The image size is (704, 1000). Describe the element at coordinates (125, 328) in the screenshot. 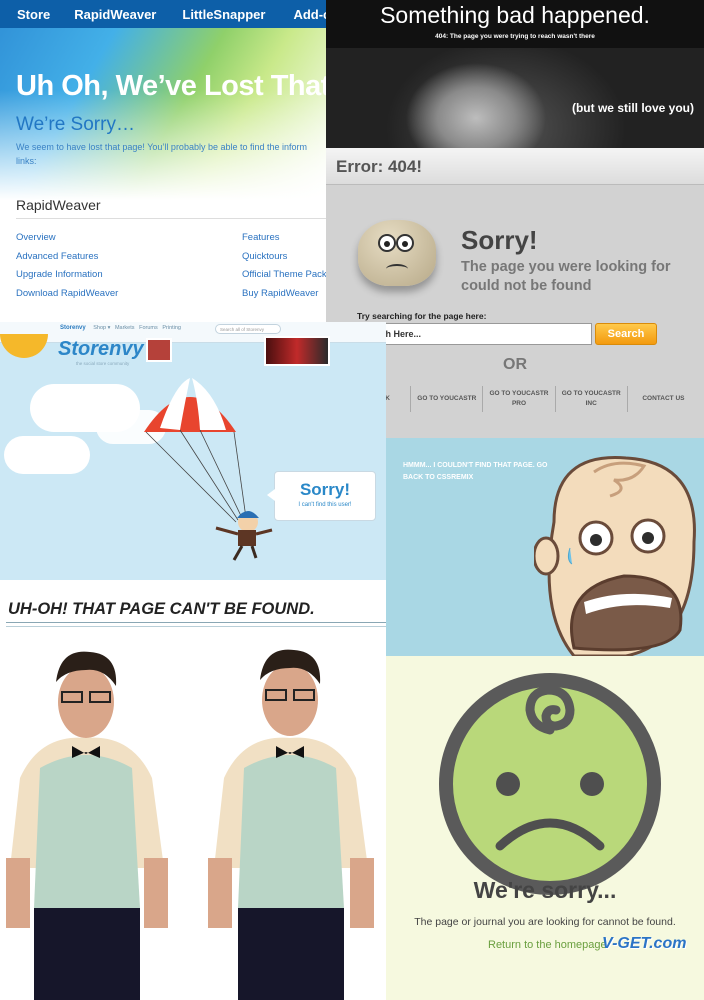

I see `nav-markets: Markets` at that location.